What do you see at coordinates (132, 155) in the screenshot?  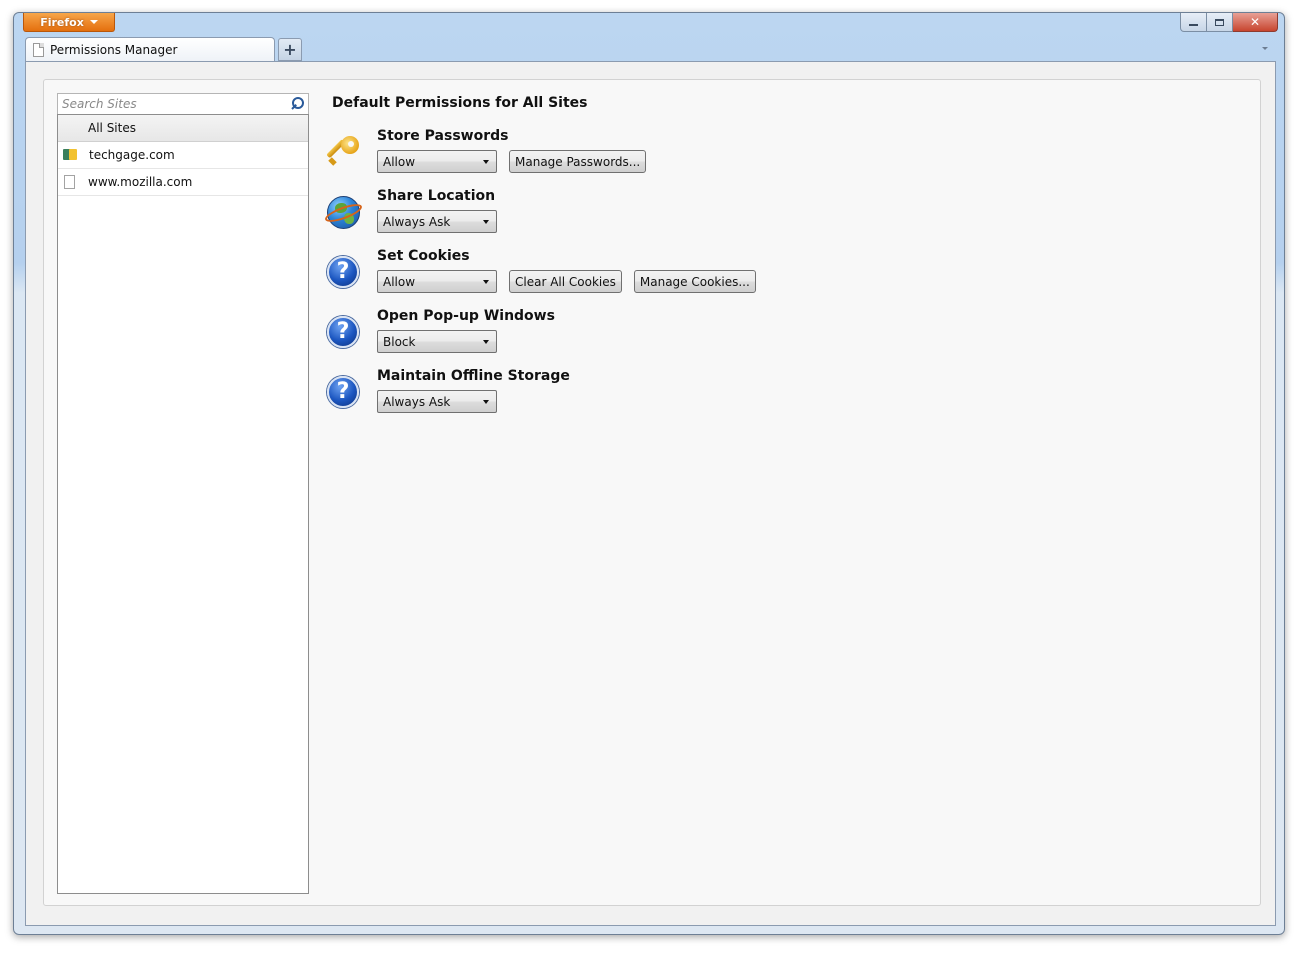 I see `site-label: techgage.com` at bounding box center [132, 155].